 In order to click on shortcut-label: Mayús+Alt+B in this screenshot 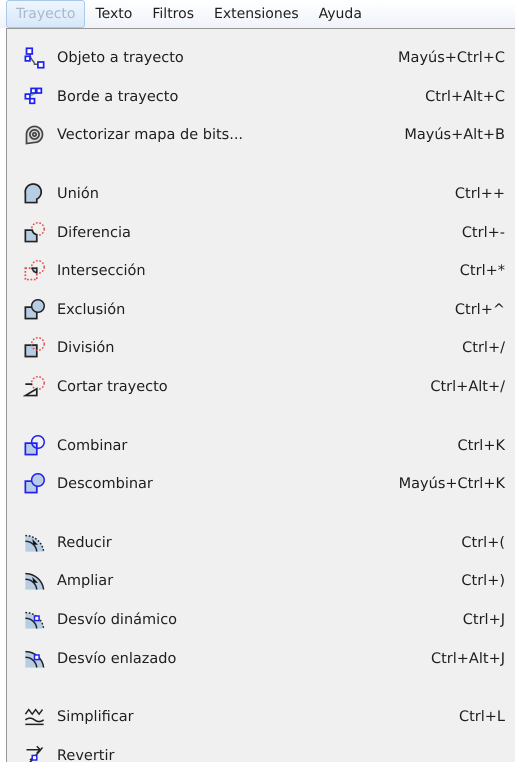, I will do `click(454, 135)`.